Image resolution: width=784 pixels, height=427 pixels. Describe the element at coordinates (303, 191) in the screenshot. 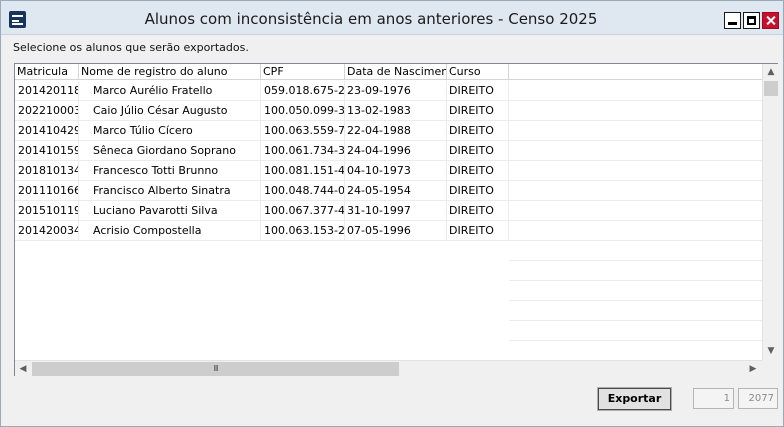

I see `cell-cpf: 100.048.744-04` at that location.